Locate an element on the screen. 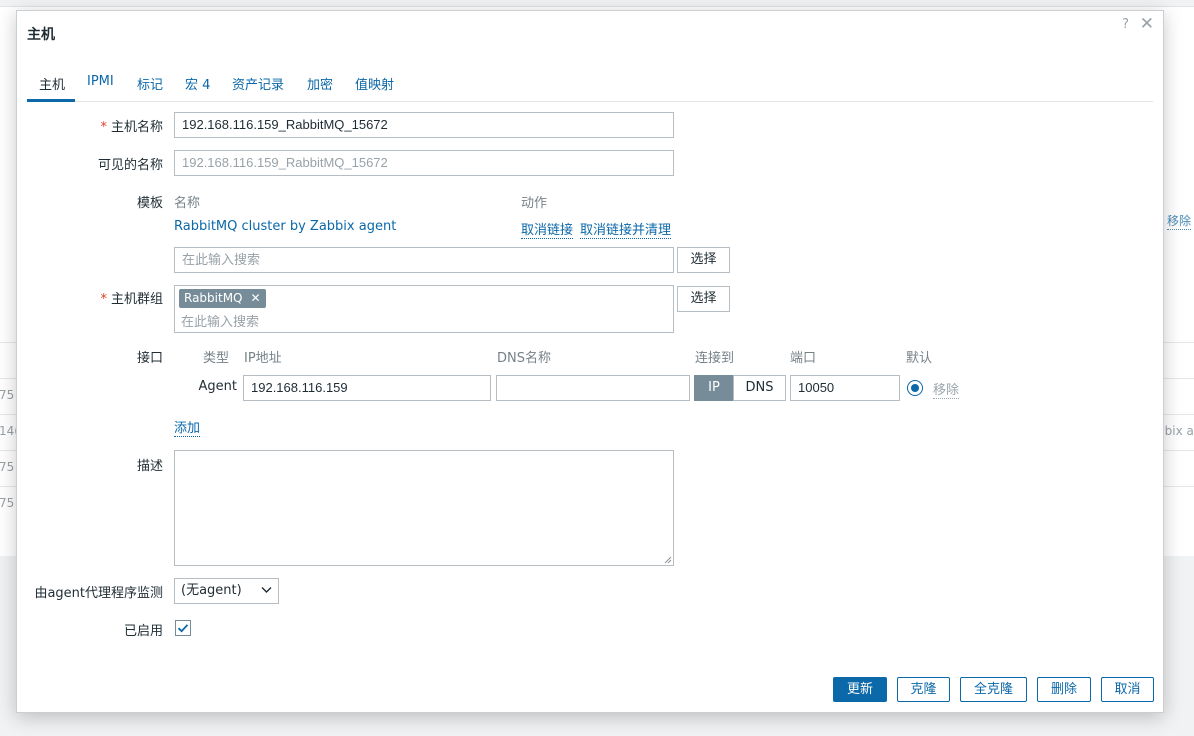  interfaces-label: 接口 is located at coordinates (149, 358).